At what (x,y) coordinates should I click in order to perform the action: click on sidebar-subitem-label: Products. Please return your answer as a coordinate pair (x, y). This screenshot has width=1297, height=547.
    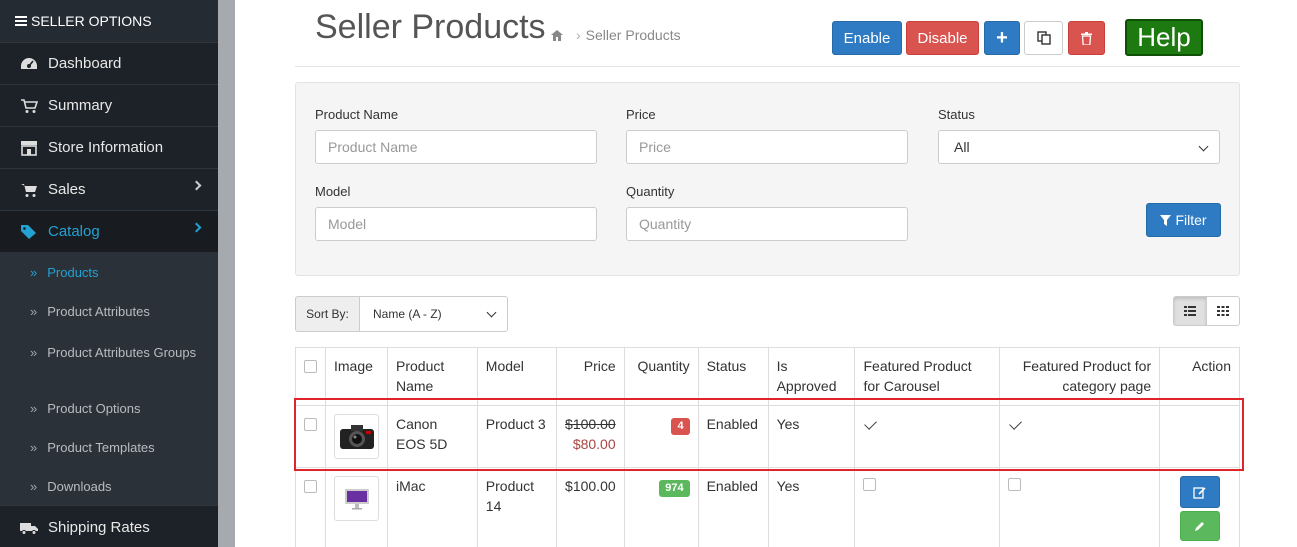
    Looking at the image, I should click on (73, 272).